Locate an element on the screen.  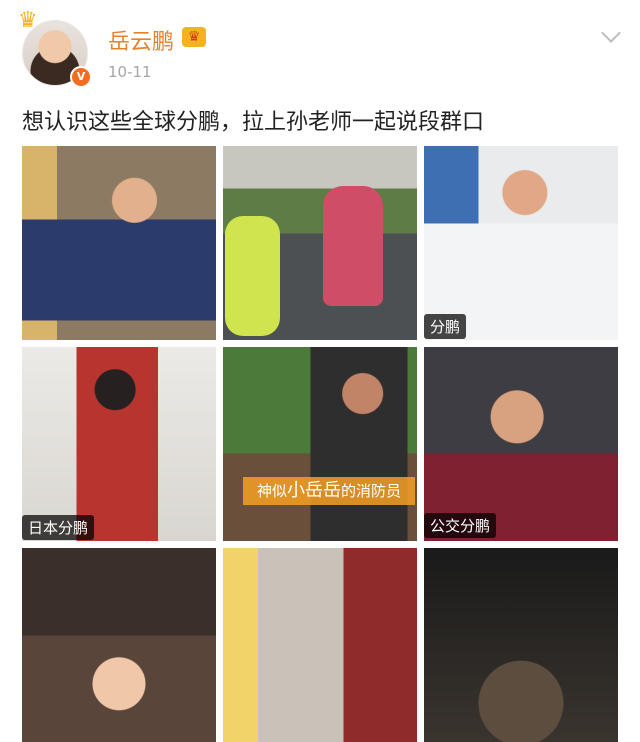
photo-4: 日本分鹏 is located at coordinates (119, 444).